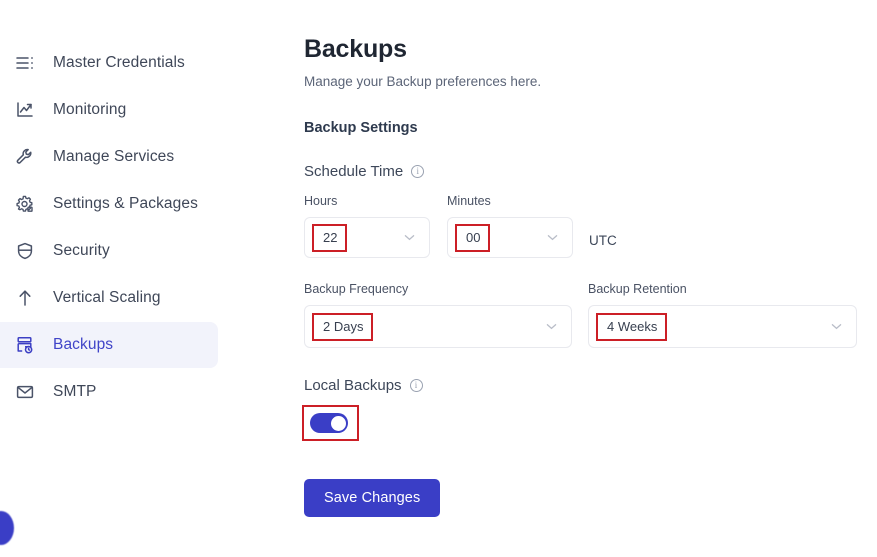 The width and height of the screenshot is (877, 557). I want to click on local-backups-toggle, so click(329, 423).